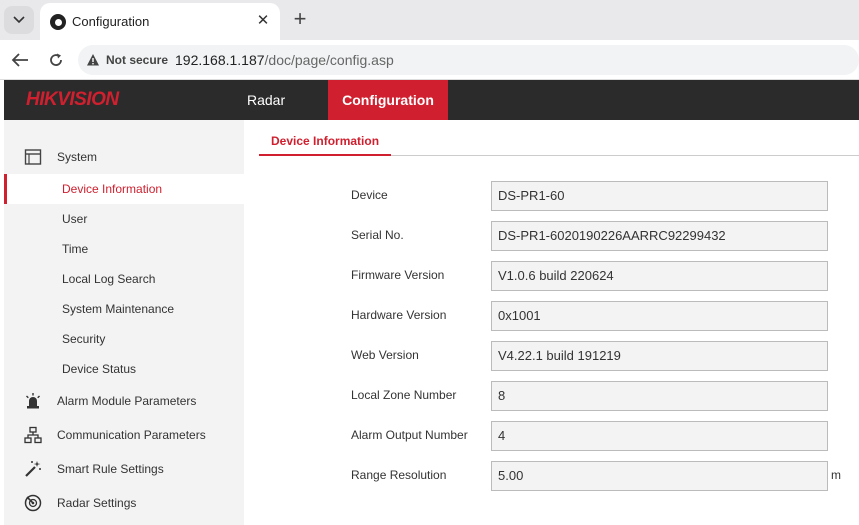  I want to click on back-button, so click(20, 60).